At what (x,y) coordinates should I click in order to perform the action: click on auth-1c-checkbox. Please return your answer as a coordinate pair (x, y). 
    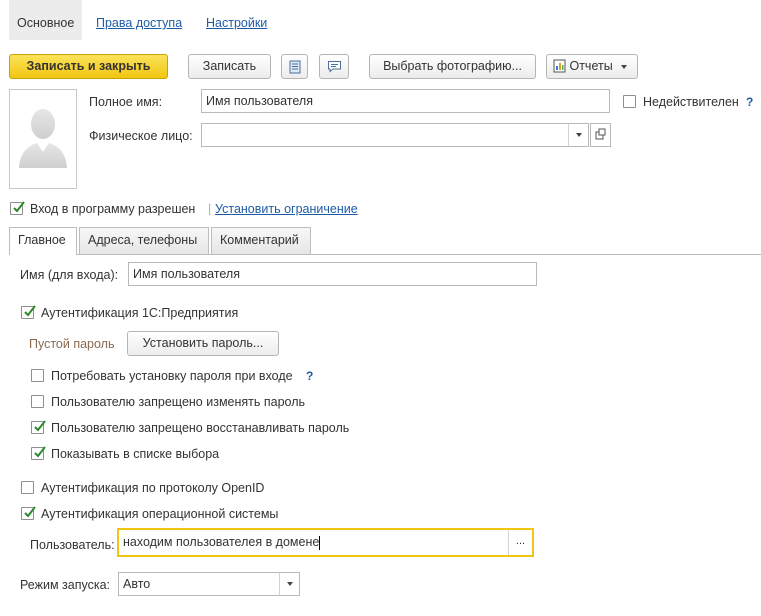
    Looking at the image, I should click on (28, 312).